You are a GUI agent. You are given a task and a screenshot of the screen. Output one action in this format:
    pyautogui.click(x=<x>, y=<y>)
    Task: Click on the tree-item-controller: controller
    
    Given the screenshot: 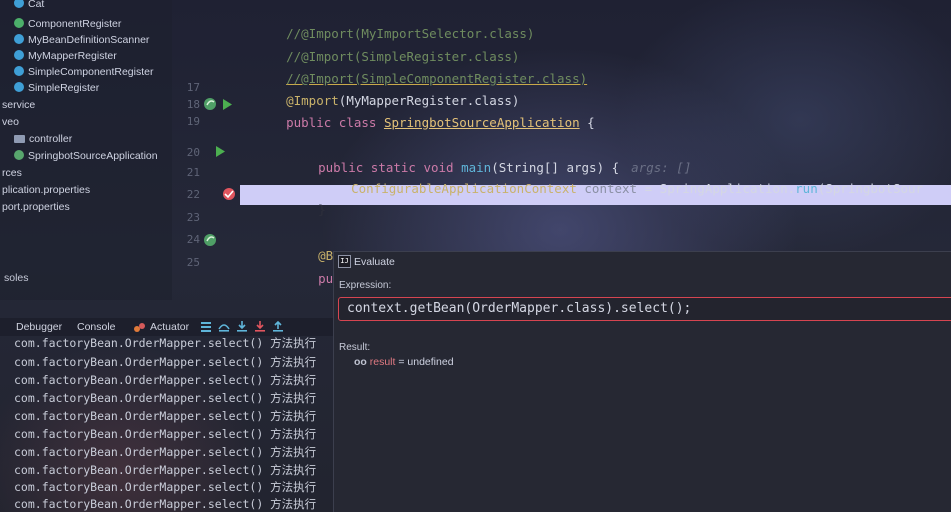 What is the action you would take?
    pyautogui.click(x=43, y=139)
    